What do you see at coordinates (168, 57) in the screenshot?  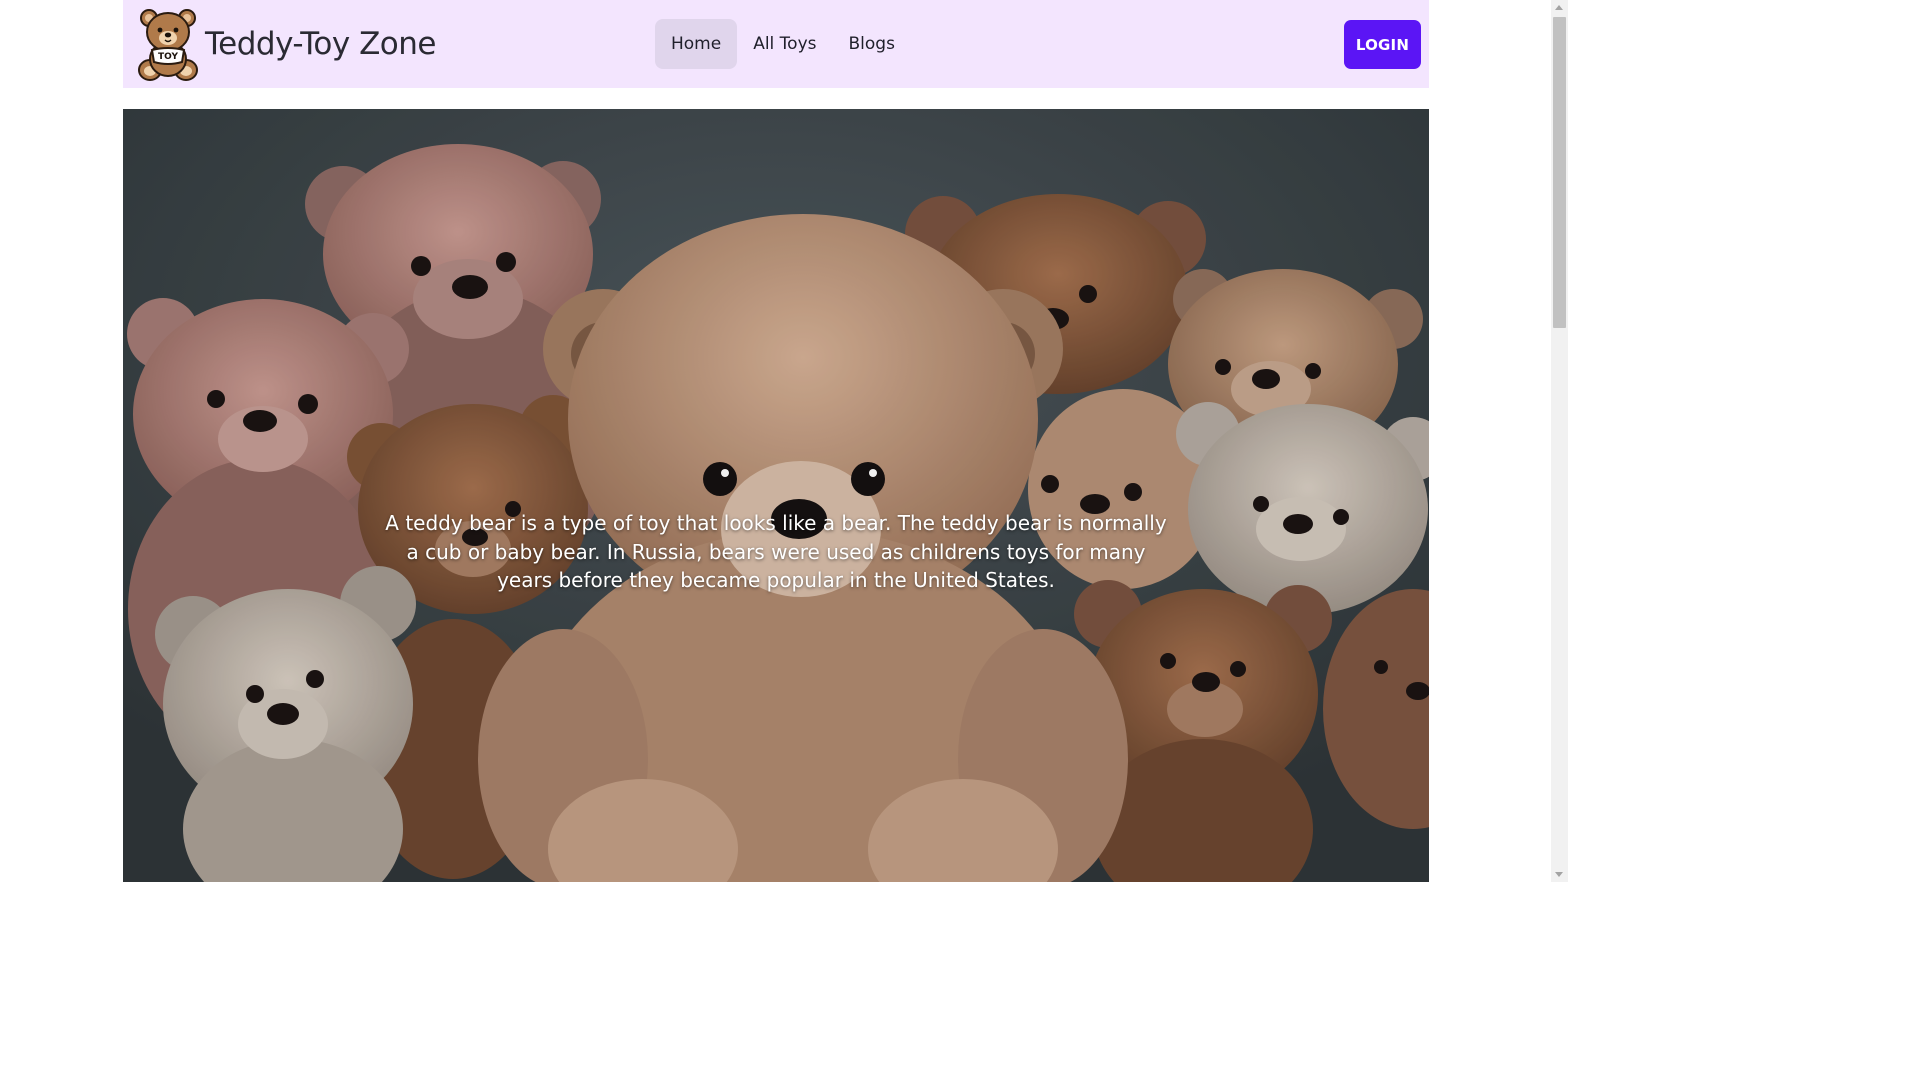 I see `logo-text: TOY` at bounding box center [168, 57].